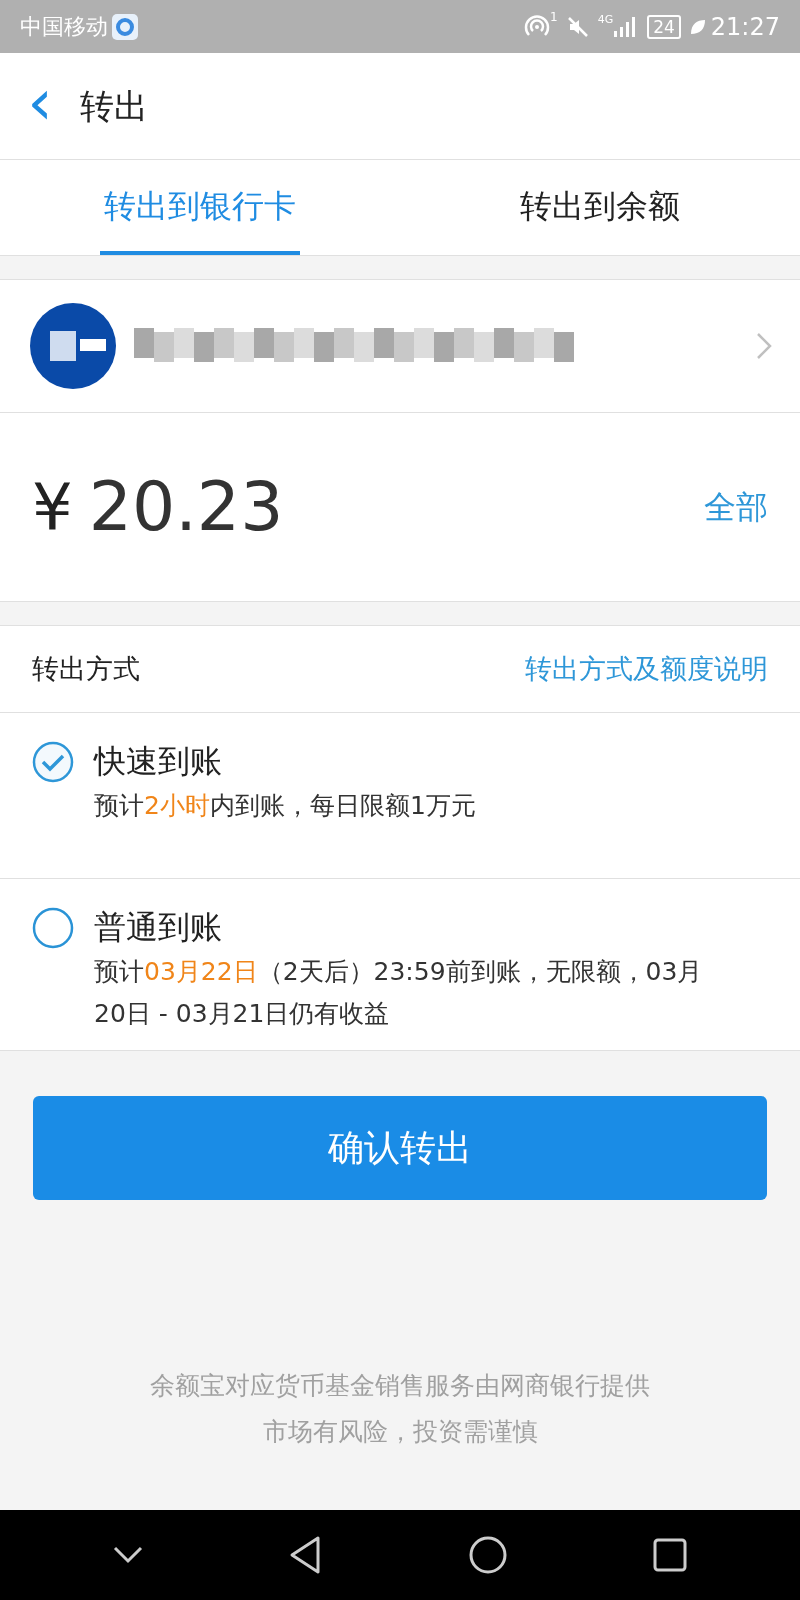 The image size is (800, 1600). Describe the element at coordinates (285, 806) in the screenshot. I see `option-description: 预计2小时内到账，每日限额1万元` at that location.